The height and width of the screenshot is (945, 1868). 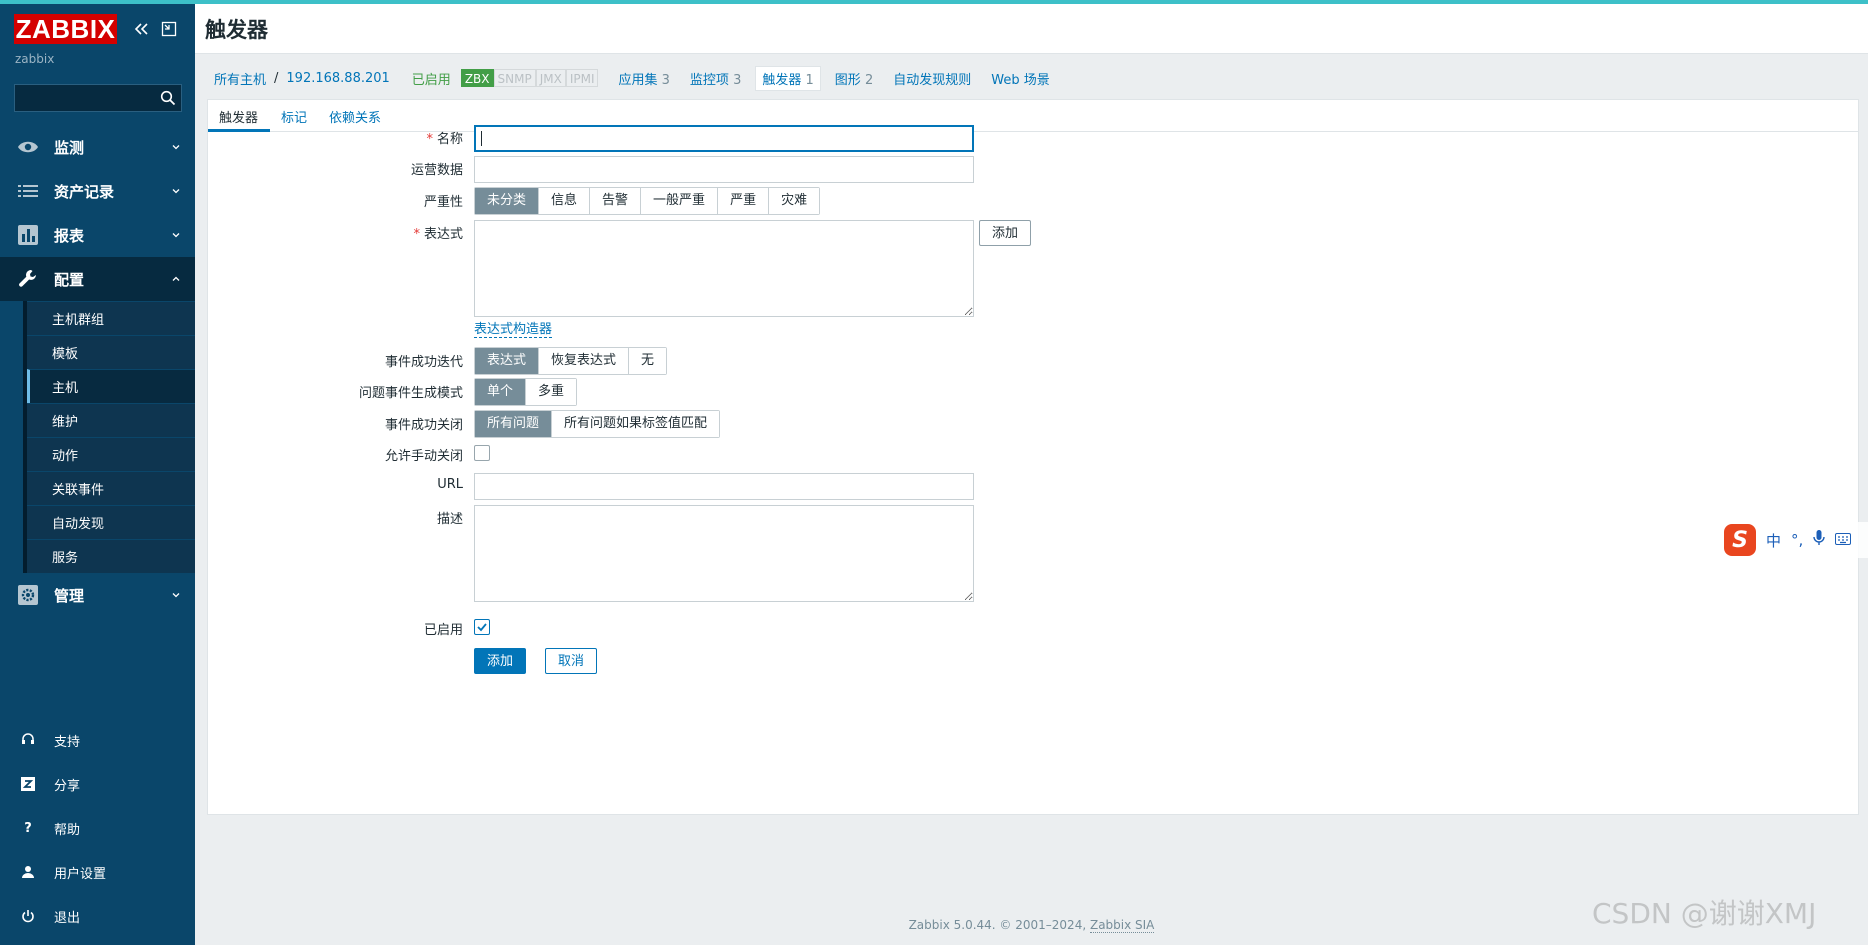 I want to click on ok-event-selector: 表达式 恢复表达式 无, so click(x=571, y=361).